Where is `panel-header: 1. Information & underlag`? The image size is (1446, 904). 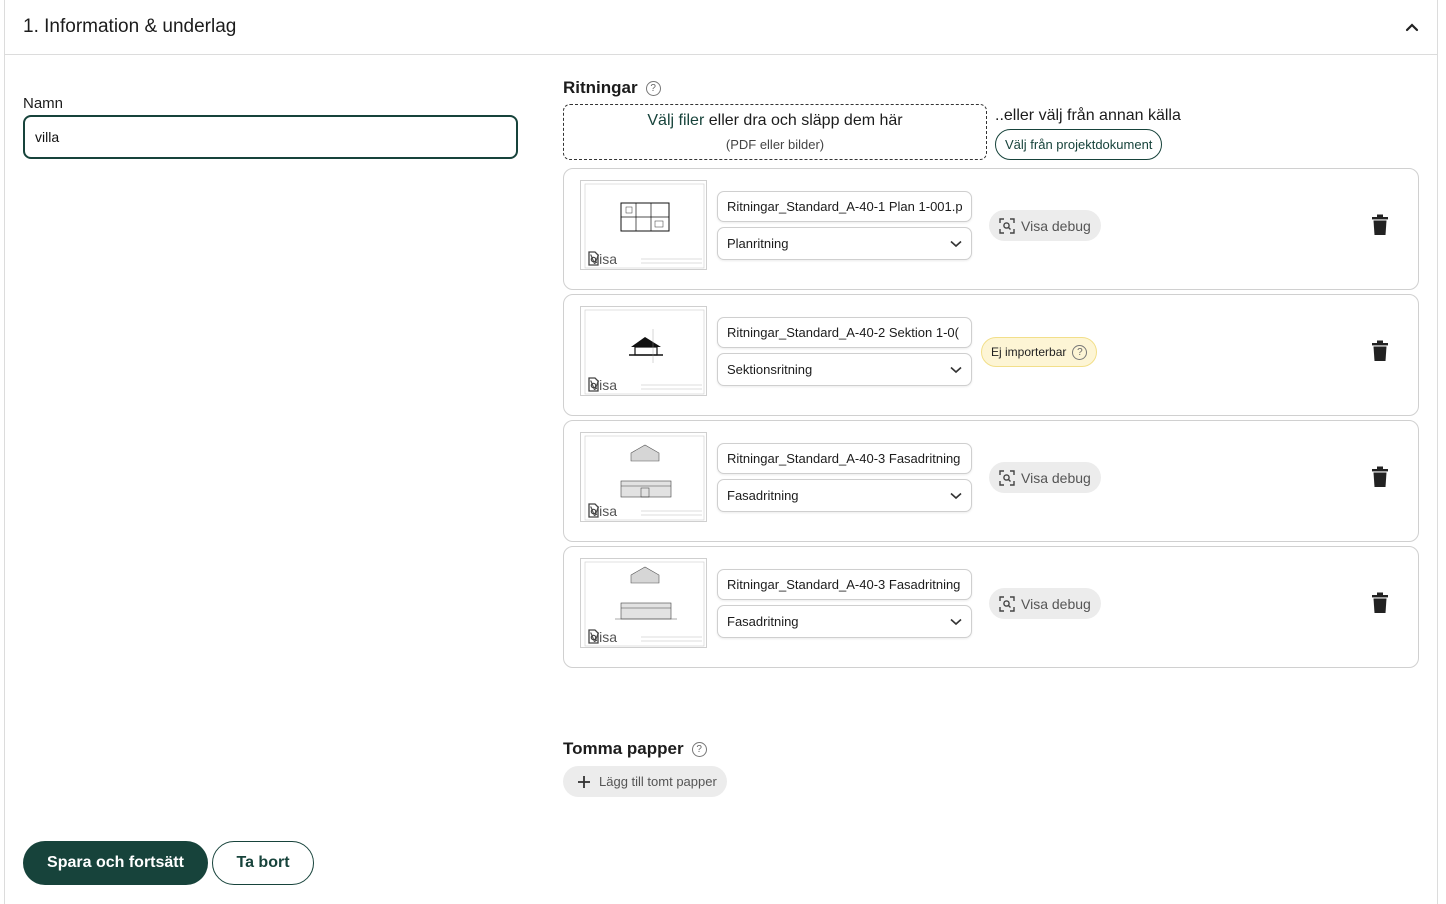 panel-header: 1. Information & underlag is located at coordinates (721, 27).